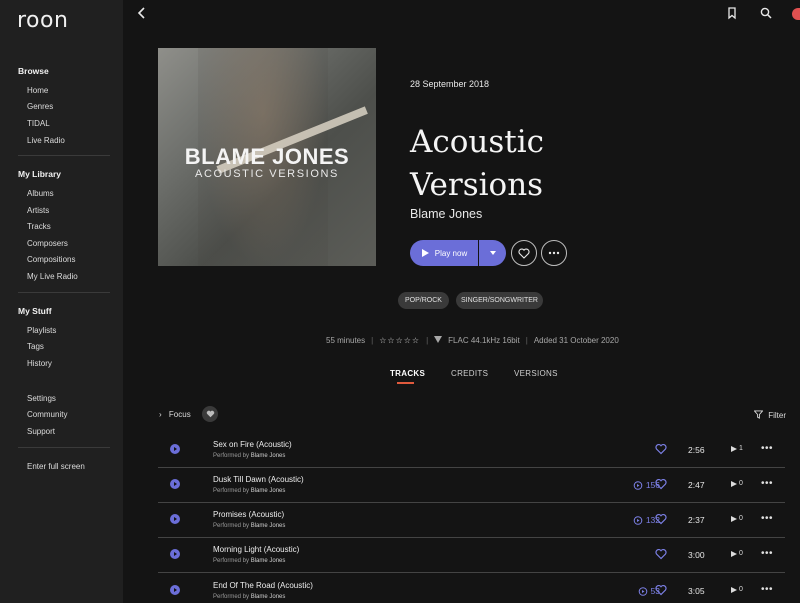  What do you see at coordinates (51, 259) in the screenshot?
I see `sidebar-item-compositions: Compositions` at bounding box center [51, 259].